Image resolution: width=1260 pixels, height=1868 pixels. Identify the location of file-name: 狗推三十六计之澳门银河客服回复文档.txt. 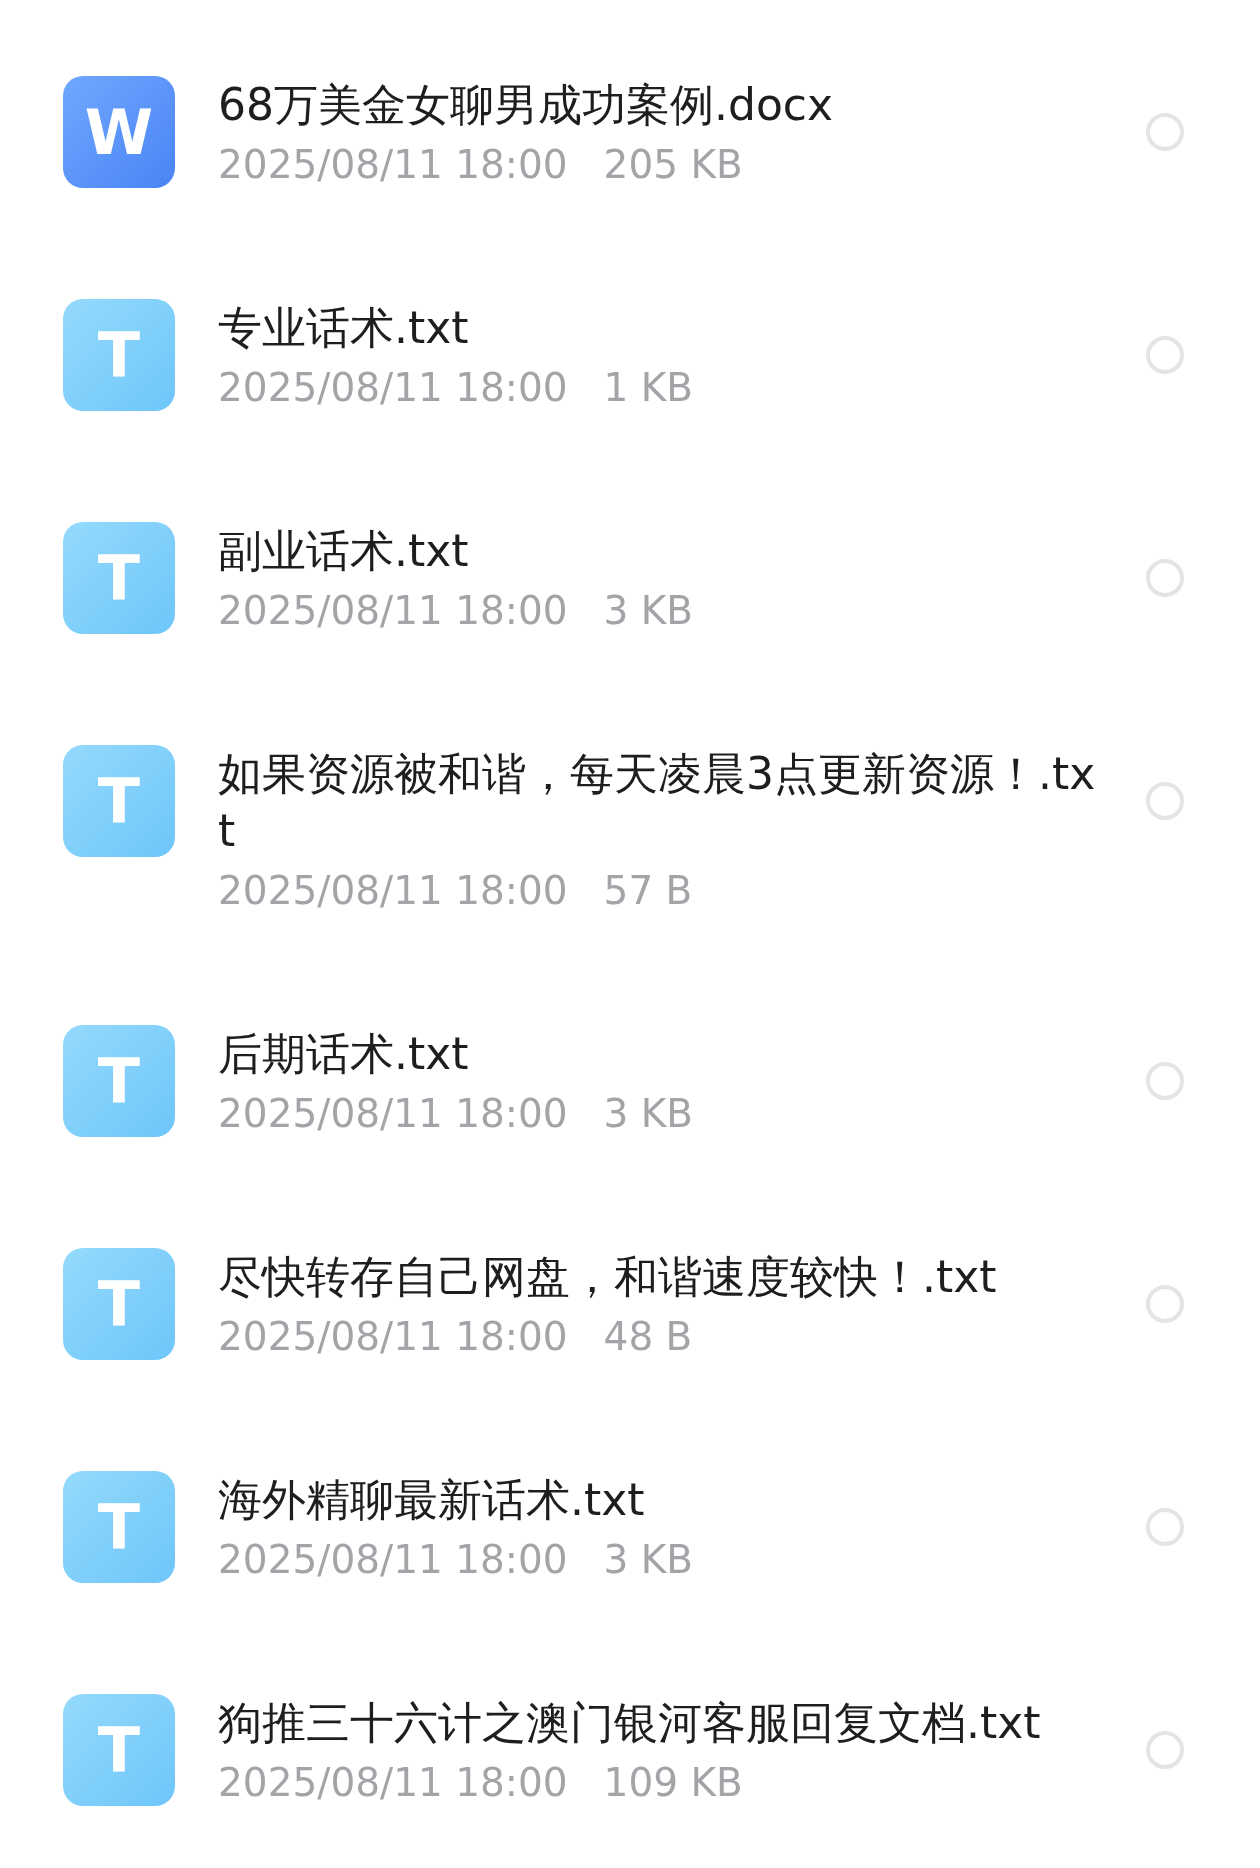
(657, 1722).